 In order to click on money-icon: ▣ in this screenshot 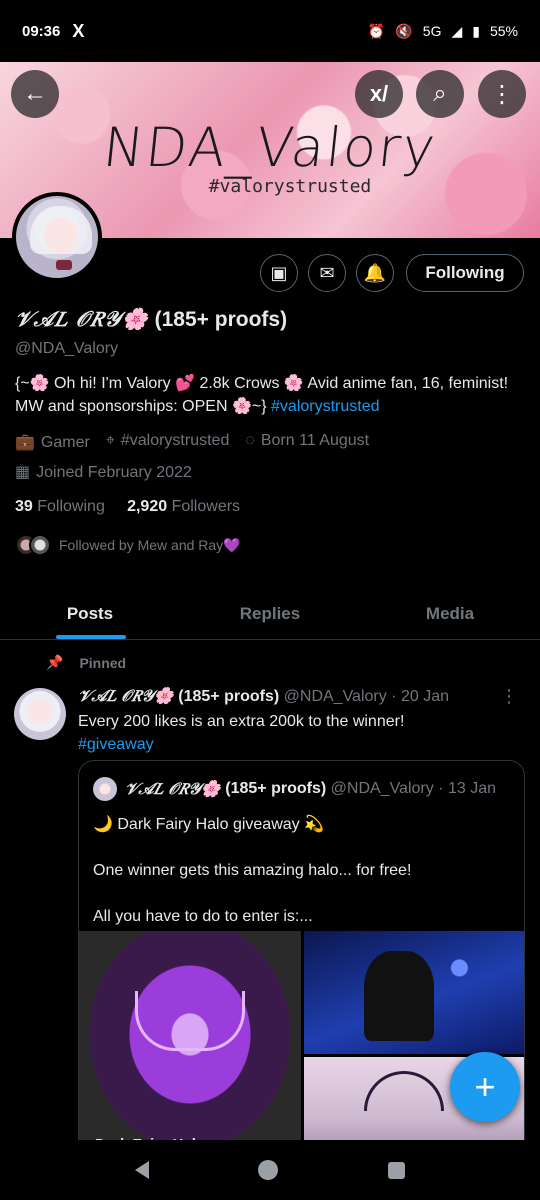, I will do `click(279, 272)`.